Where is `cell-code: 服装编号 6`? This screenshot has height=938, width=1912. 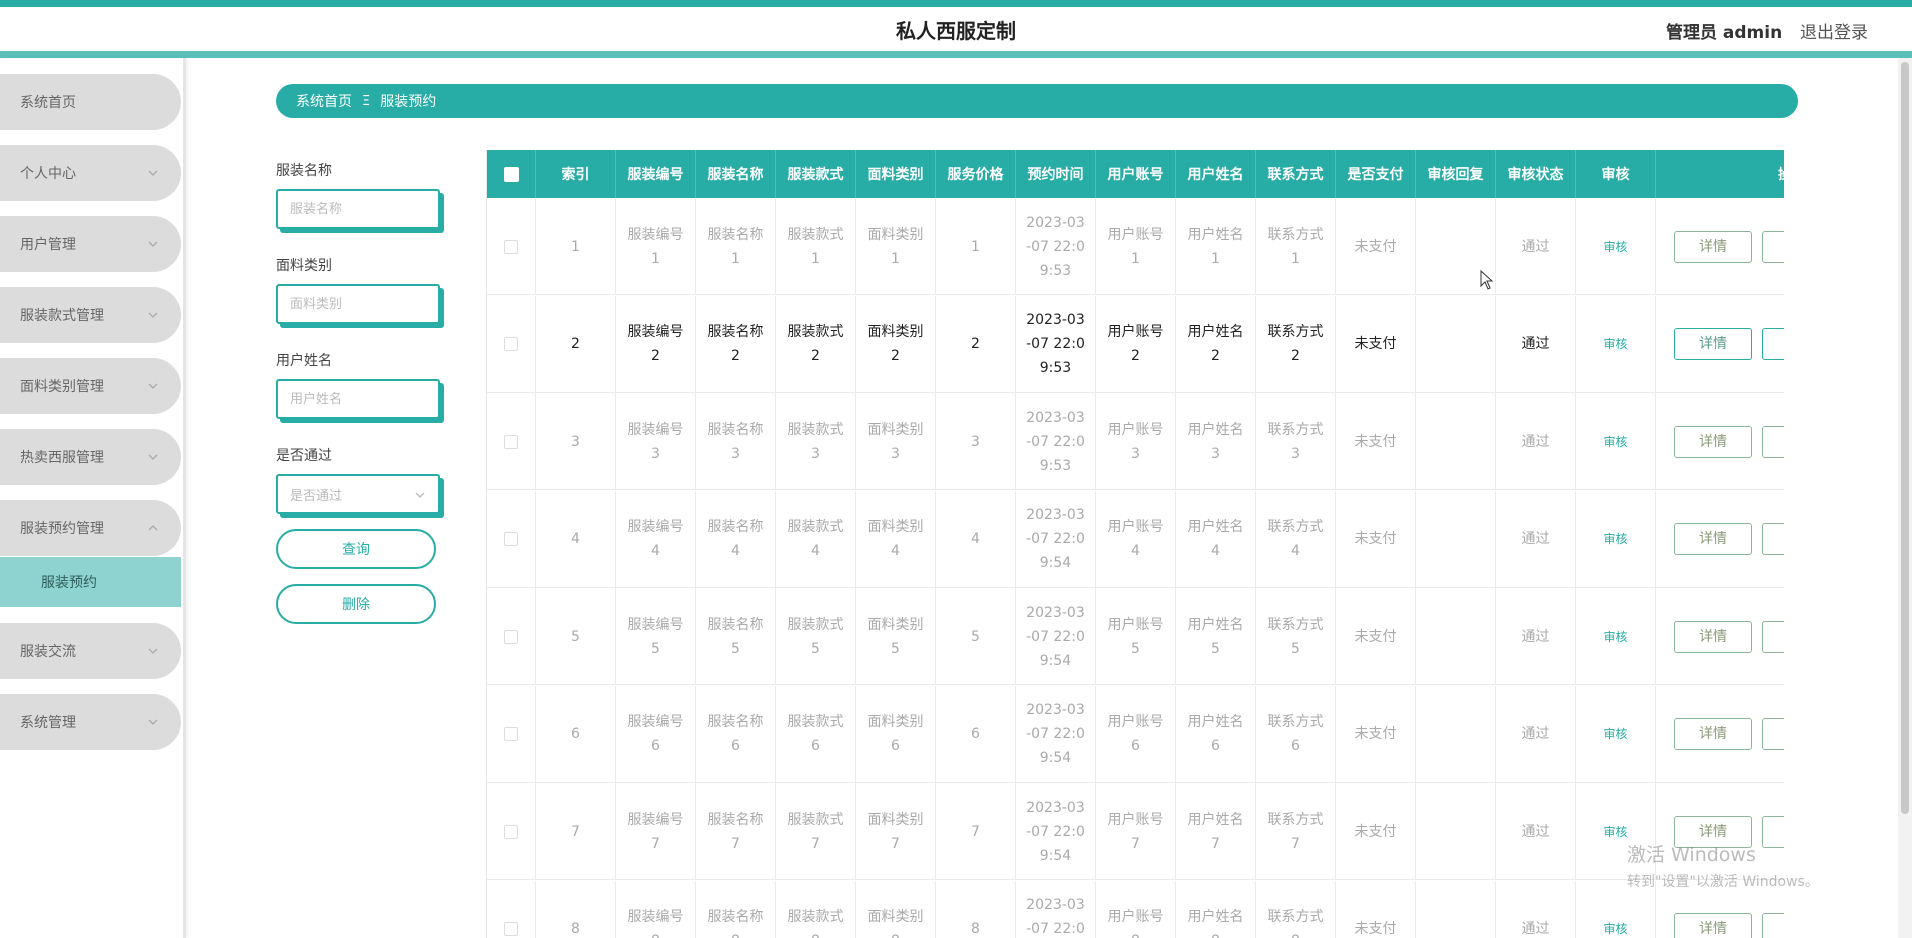 cell-code: 服装编号 6 is located at coordinates (656, 734).